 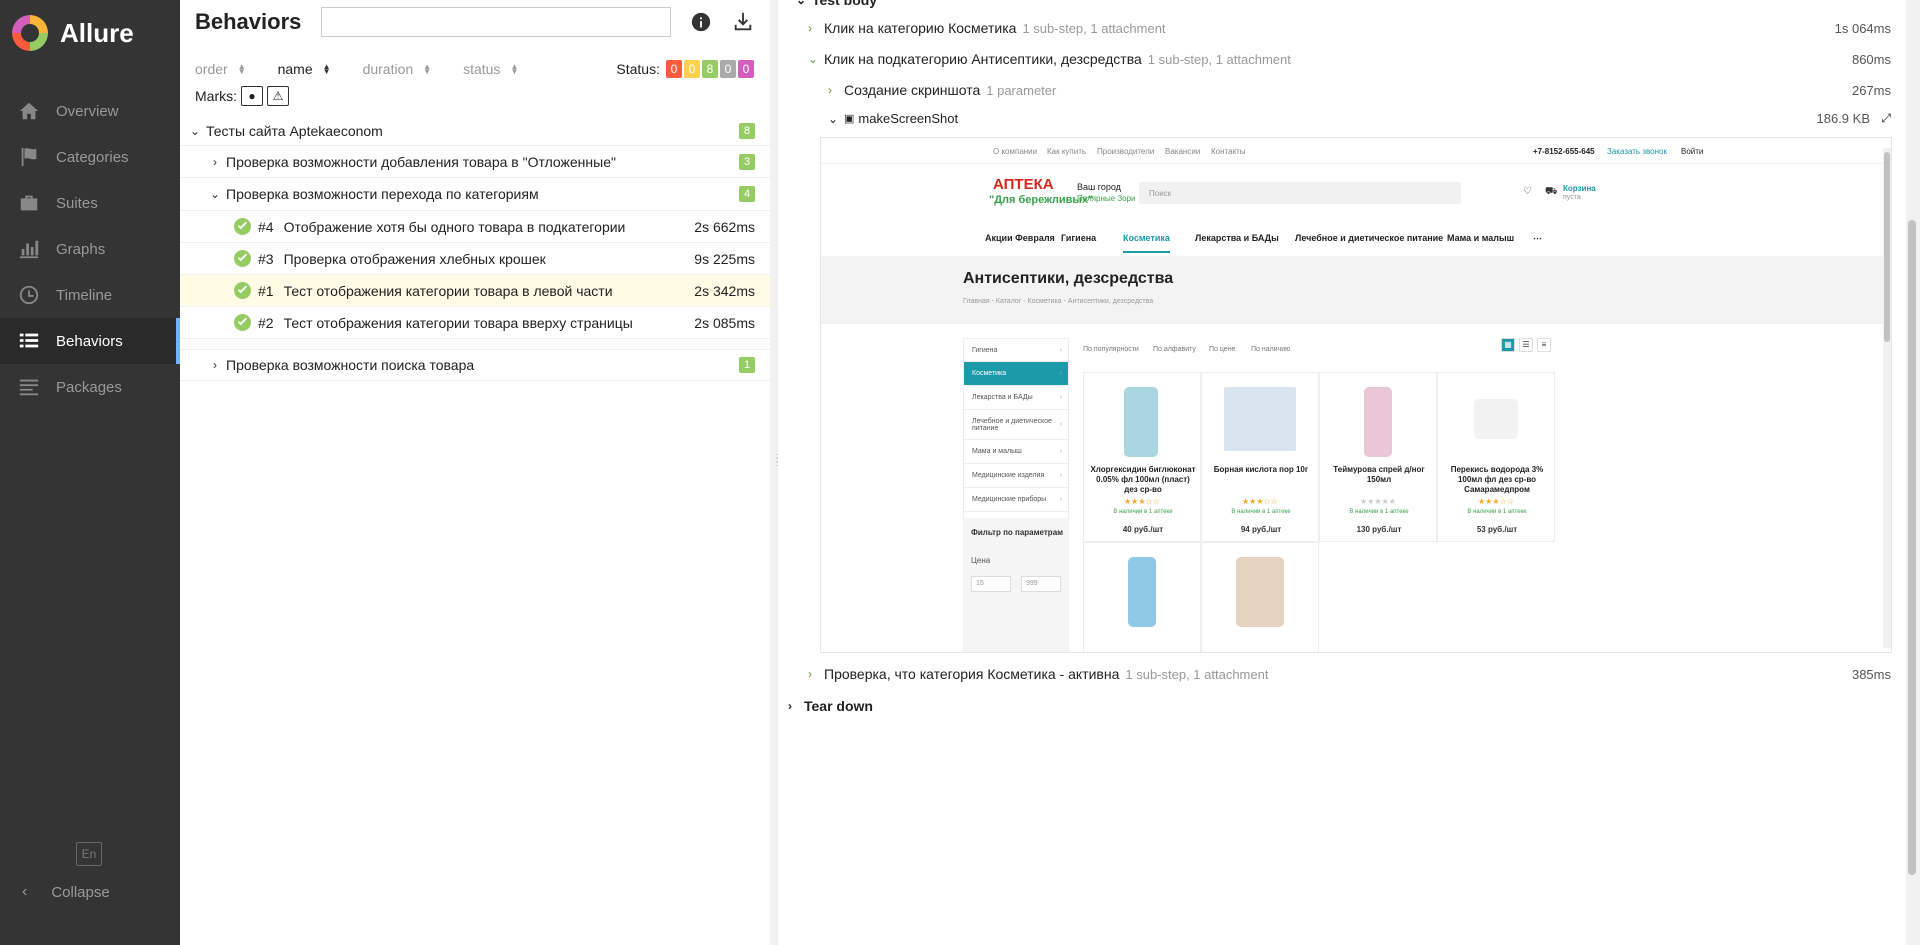 What do you see at coordinates (728, 69) in the screenshot?
I see `status-skipped-badge: 0` at bounding box center [728, 69].